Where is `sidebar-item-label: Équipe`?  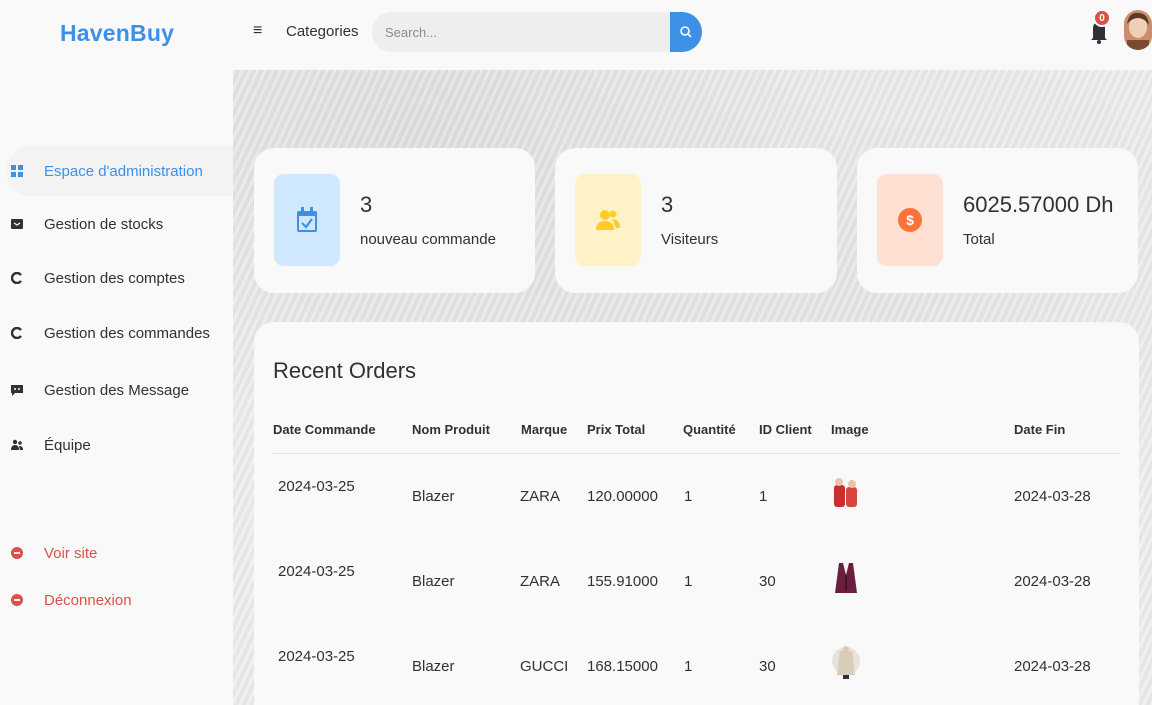
sidebar-item-label: Équipe is located at coordinates (67, 445).